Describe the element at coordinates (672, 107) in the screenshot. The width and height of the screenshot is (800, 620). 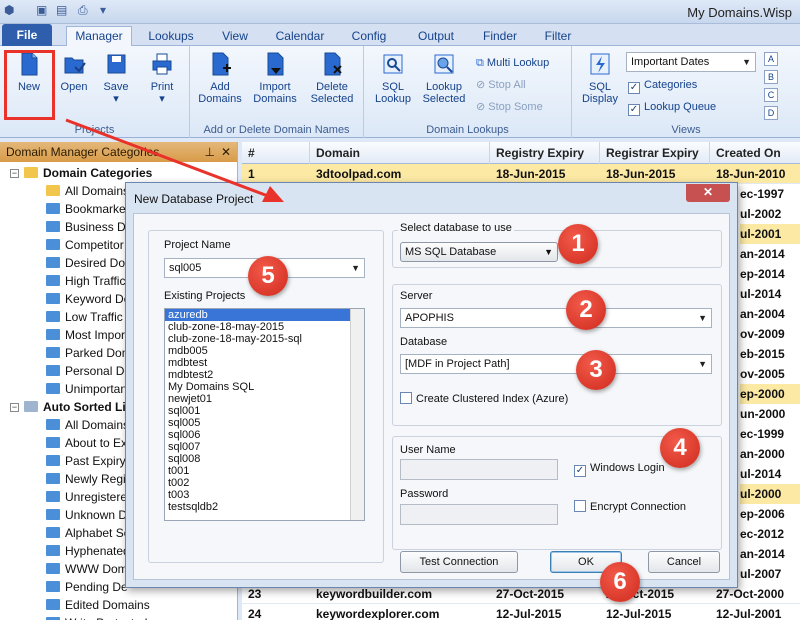
I see `lookup-queue-checkbox: ✓ Lookup Queue` at that location.